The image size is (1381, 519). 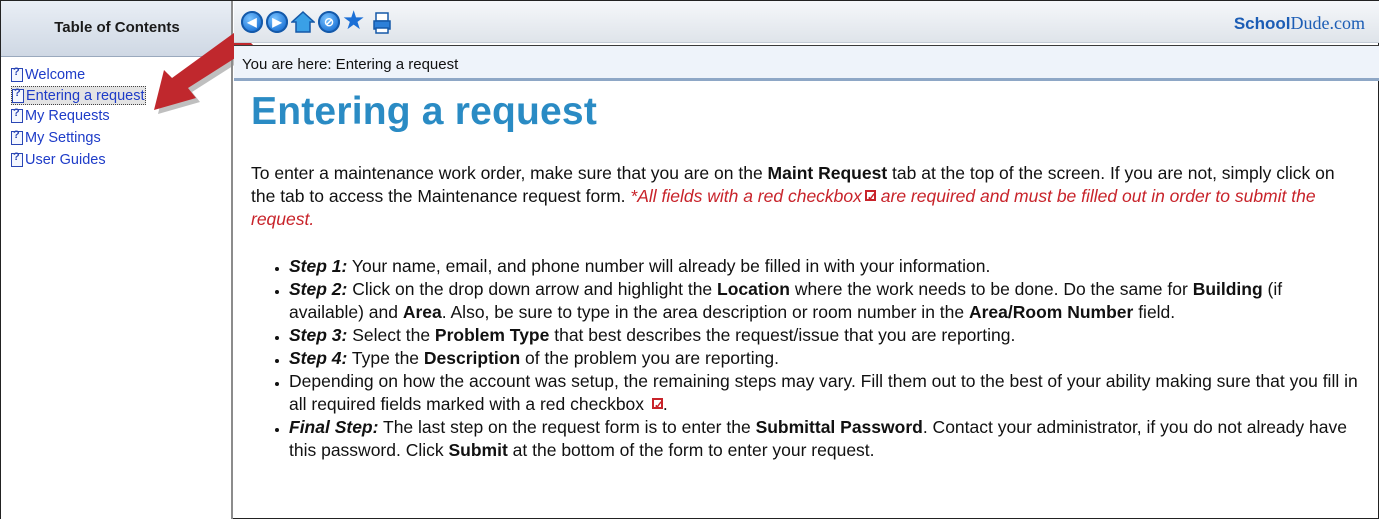 What do you see at coordinates (827, 173) in the screenshot?
I see `intro-bold: Maint Request` at bounding box center [827, 173].